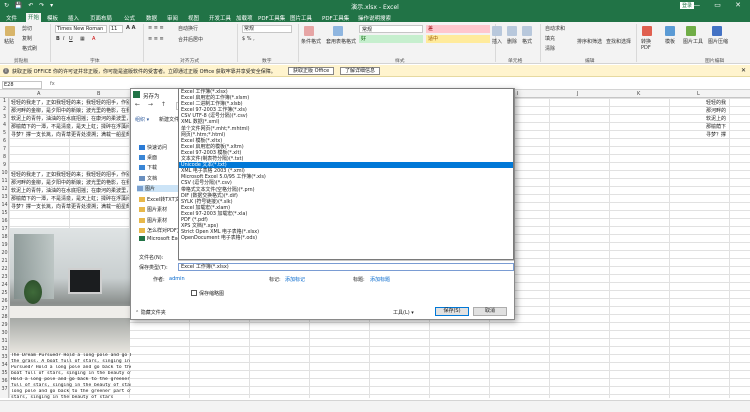 The image size is (750, 412). Describe the element at coordinates (73, 18) in the screenshot. I see `tab-insert: 插入` at that location.